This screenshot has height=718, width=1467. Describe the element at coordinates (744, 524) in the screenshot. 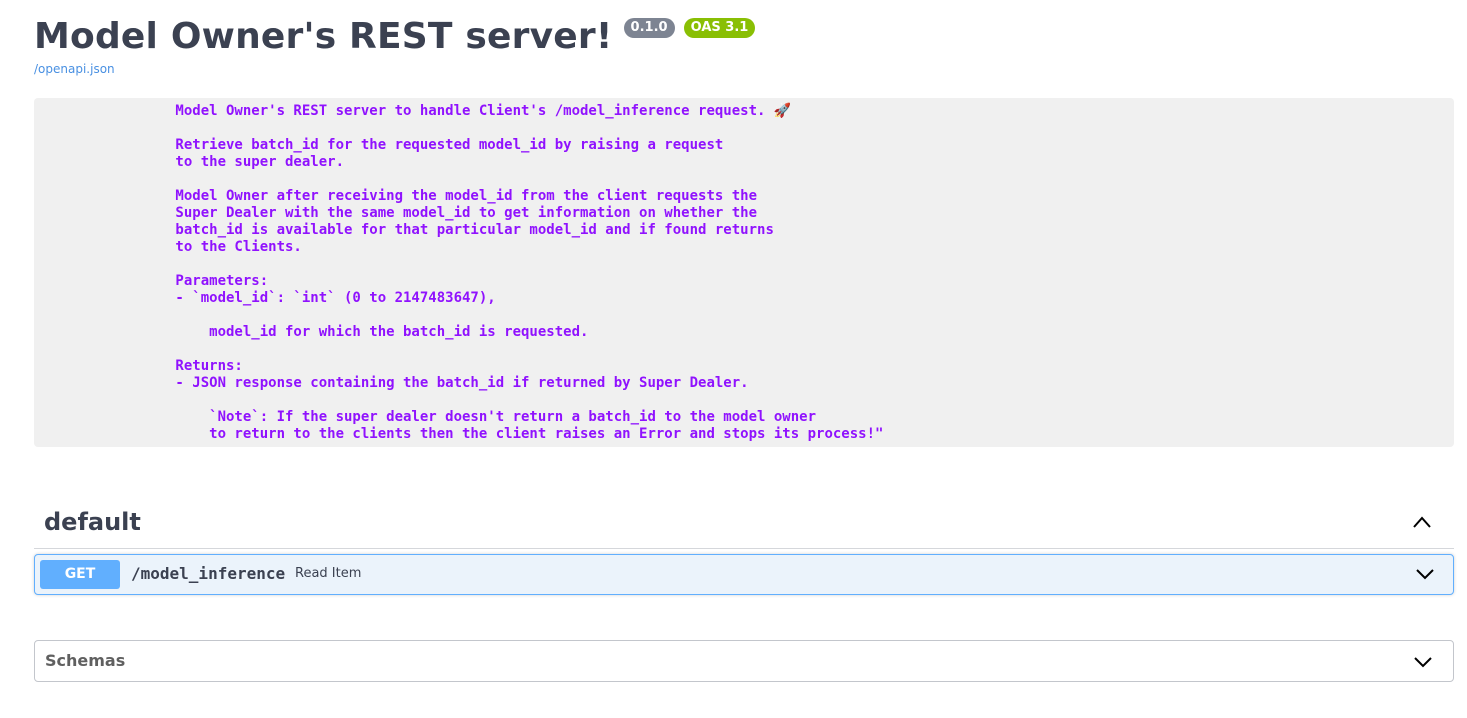

I see `tag-header-default: default` at that location.